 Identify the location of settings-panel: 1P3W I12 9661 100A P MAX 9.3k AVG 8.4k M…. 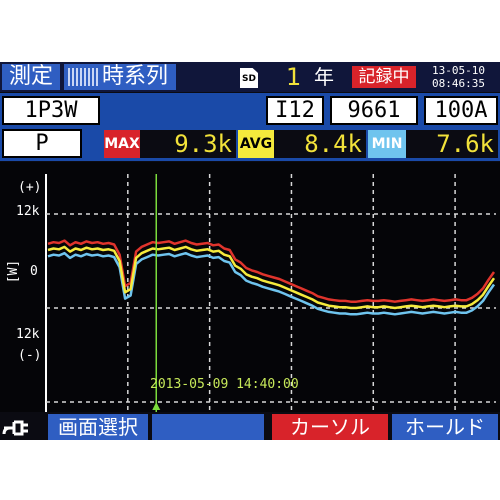
(250, 127).